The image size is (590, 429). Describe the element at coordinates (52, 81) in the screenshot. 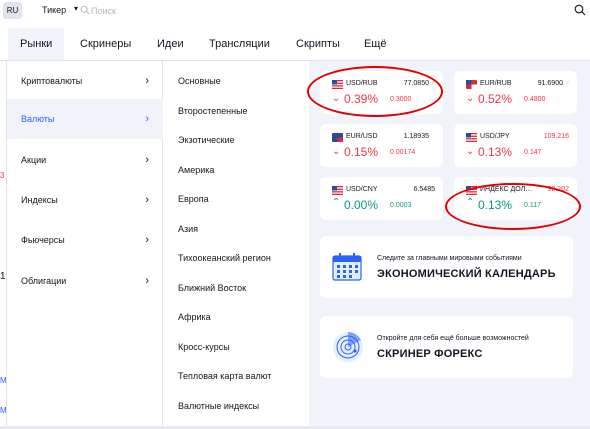

I see `category-label: Криптовалюты` at that location.